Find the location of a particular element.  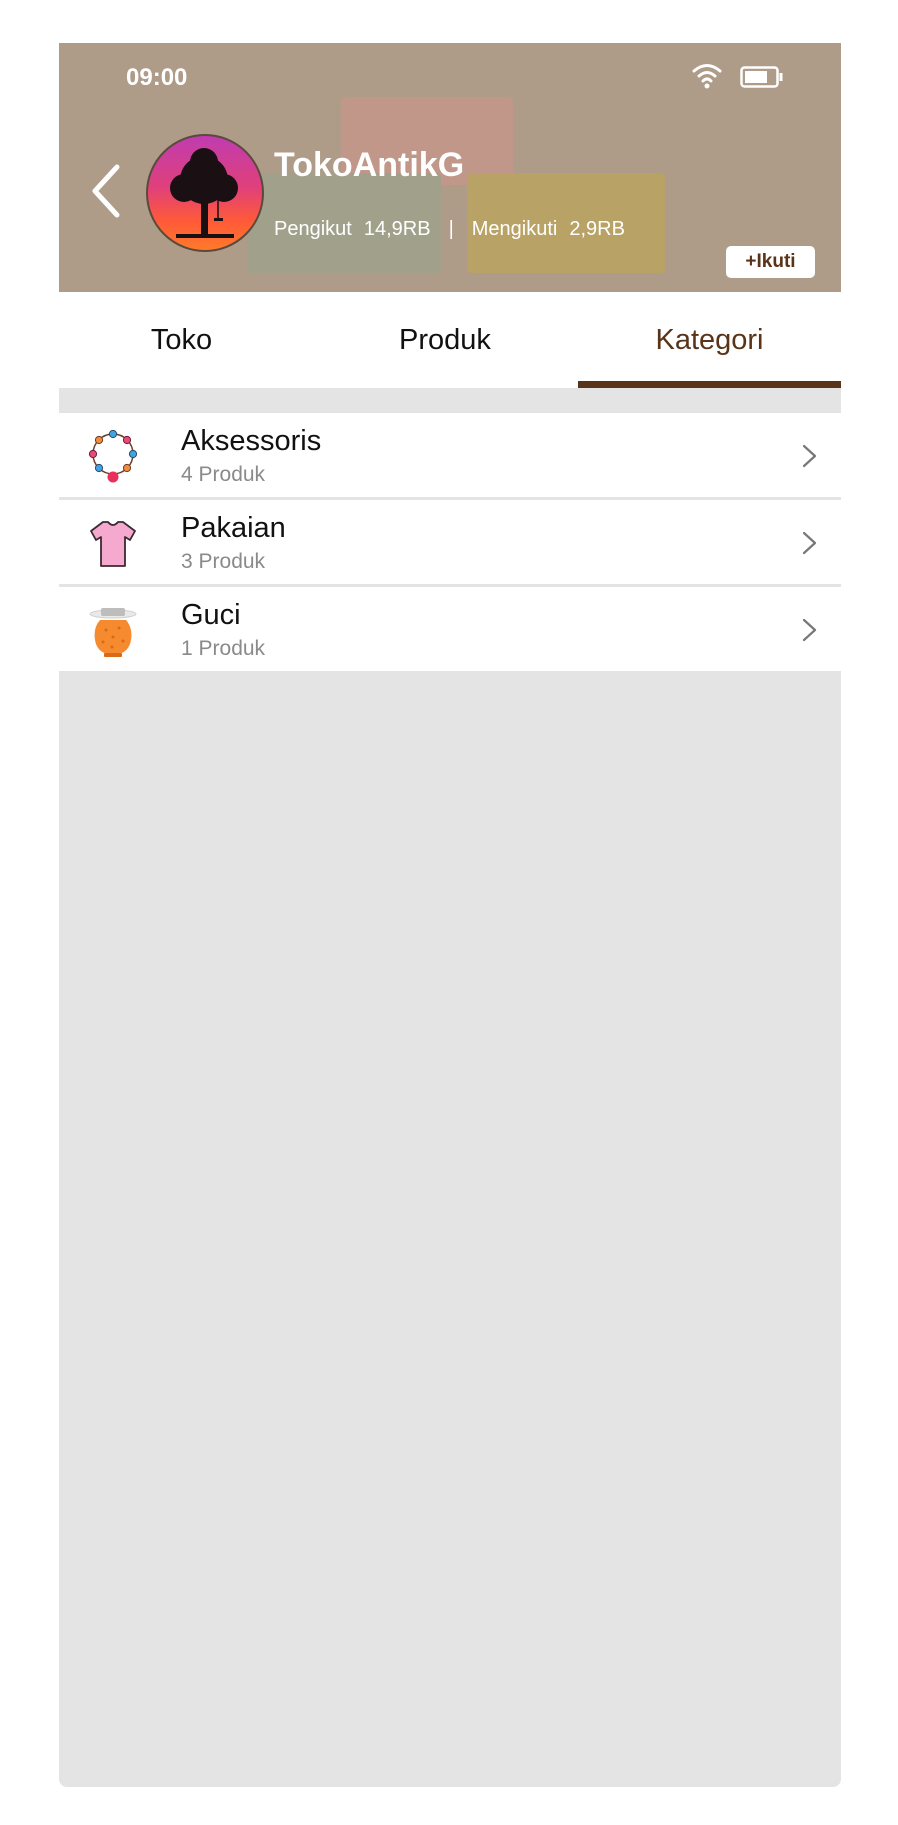

tshirt-icon is located at coordinates (113, 544).